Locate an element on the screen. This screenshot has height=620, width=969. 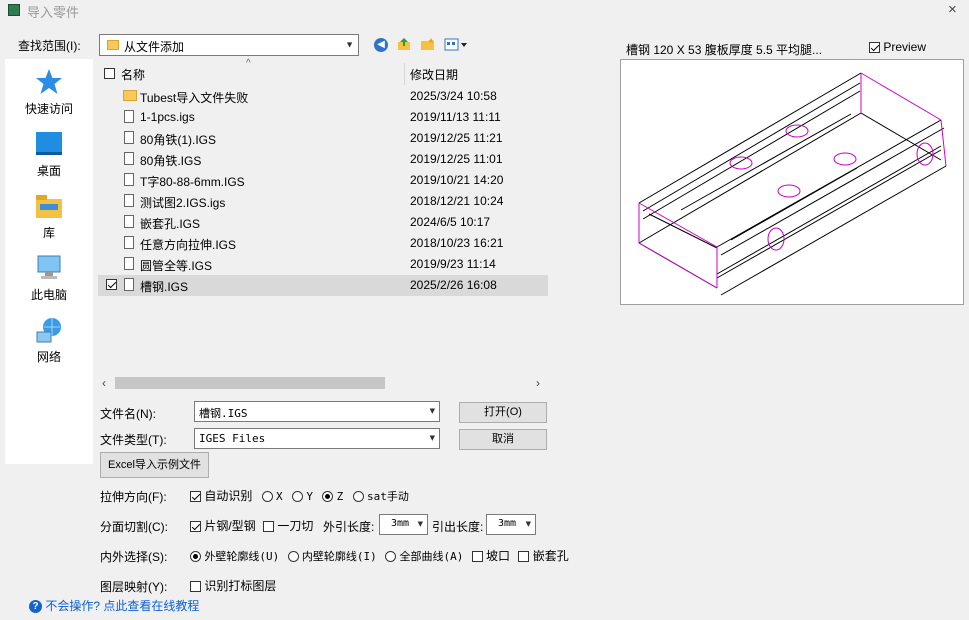
lead-out-value: 3mm is located at coordinates (507, 523).